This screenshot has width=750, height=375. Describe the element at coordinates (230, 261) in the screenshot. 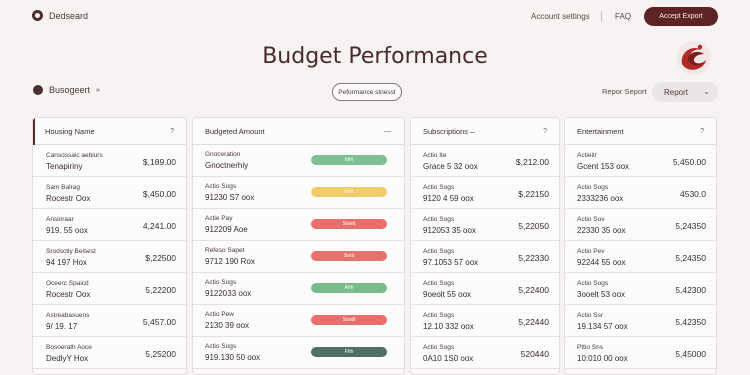

I see `row-detail: 9712 190 Rox` at that location.